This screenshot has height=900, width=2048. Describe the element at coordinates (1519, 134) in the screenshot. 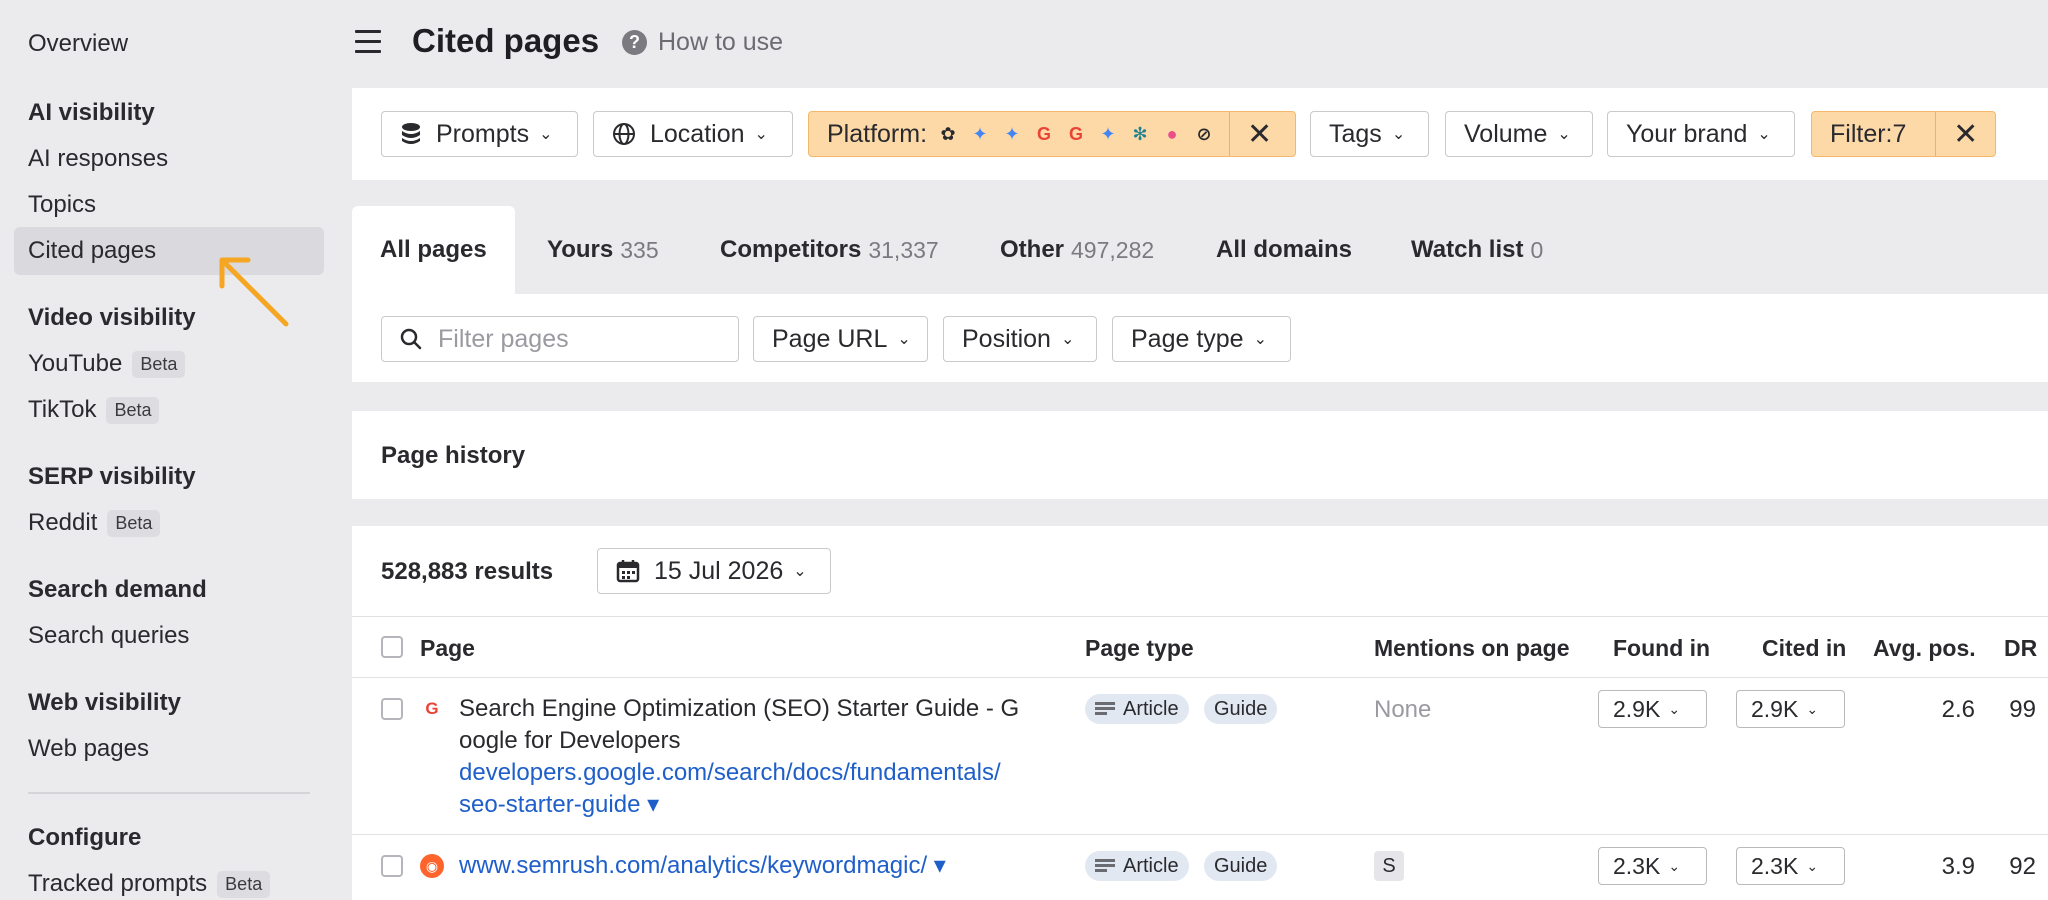

I see `volume-filter: Volume ⌄` at that location.